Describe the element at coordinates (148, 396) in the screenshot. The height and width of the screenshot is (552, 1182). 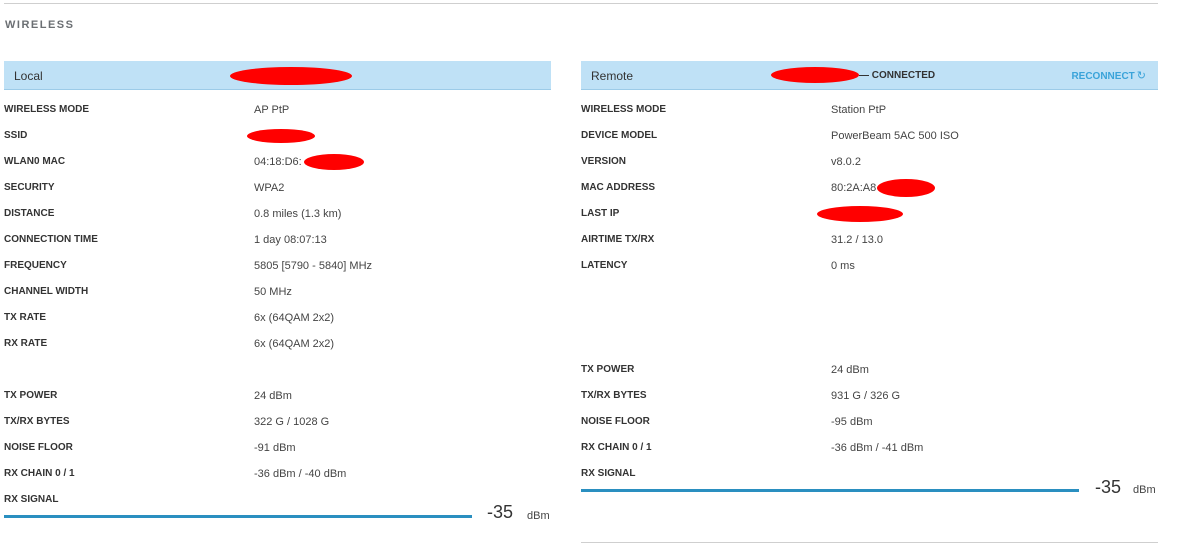
I see `local-row-tx-power: TX POWER 24 dBm` at that location.